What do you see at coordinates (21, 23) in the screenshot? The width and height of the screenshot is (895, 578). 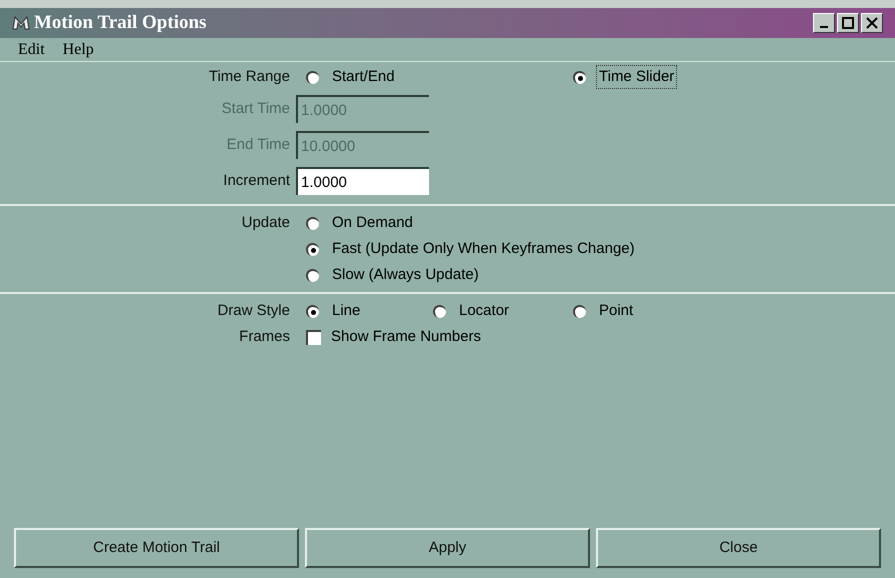 I see `app-icon` at bounding box center [21, 23].